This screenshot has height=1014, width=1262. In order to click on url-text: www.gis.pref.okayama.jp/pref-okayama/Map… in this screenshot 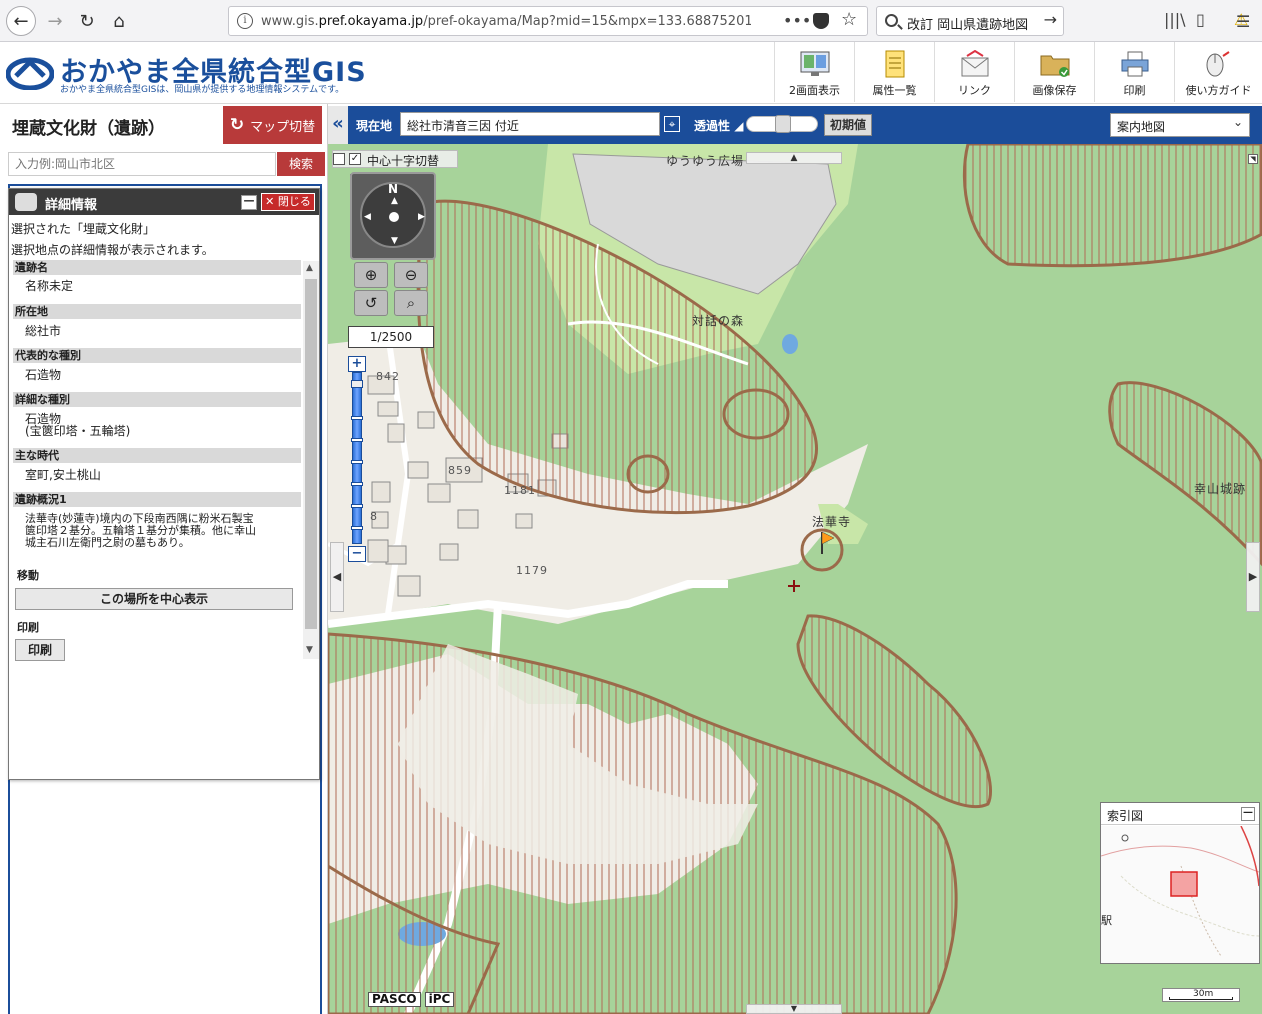, I will do `click(506, 23)`.